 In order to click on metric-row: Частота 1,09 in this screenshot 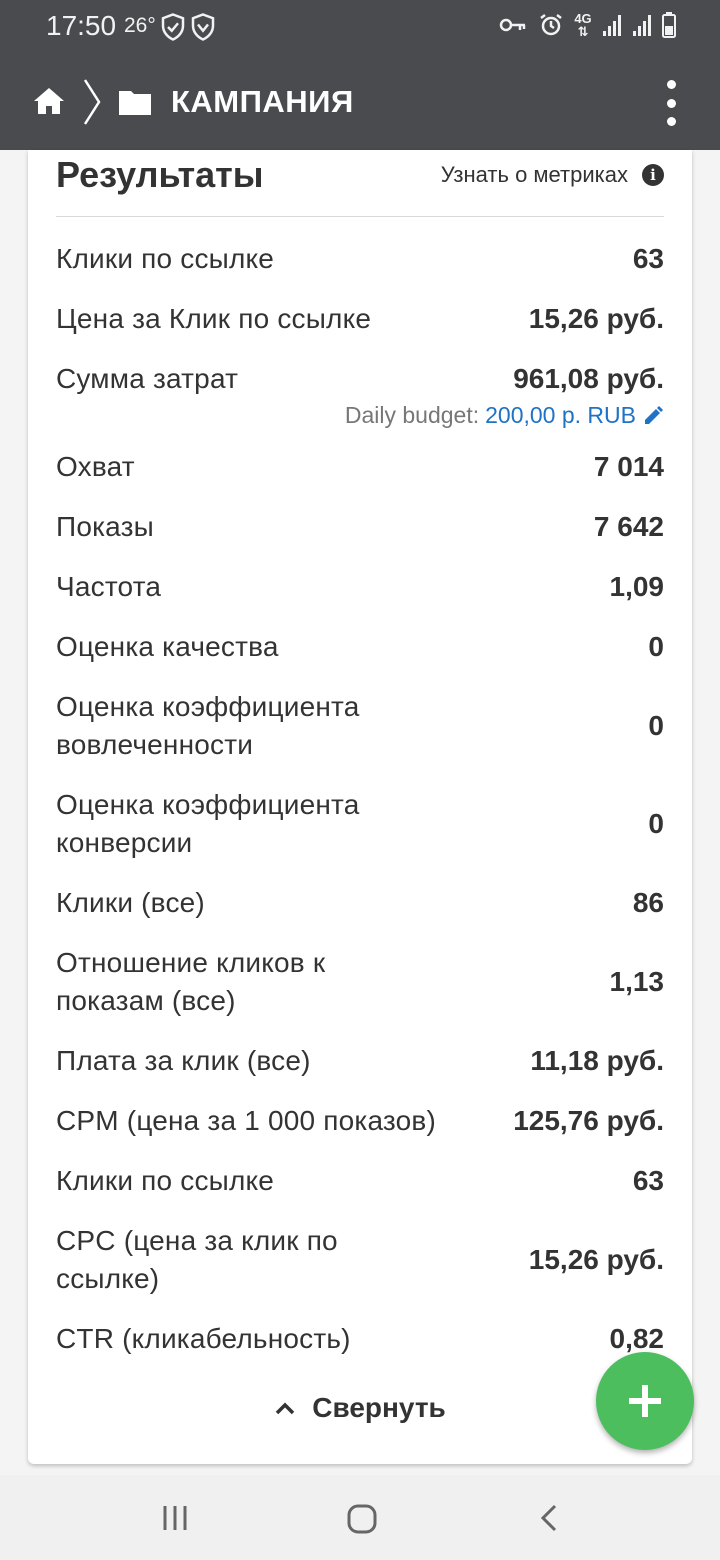, I will do `click(360, 587)`.